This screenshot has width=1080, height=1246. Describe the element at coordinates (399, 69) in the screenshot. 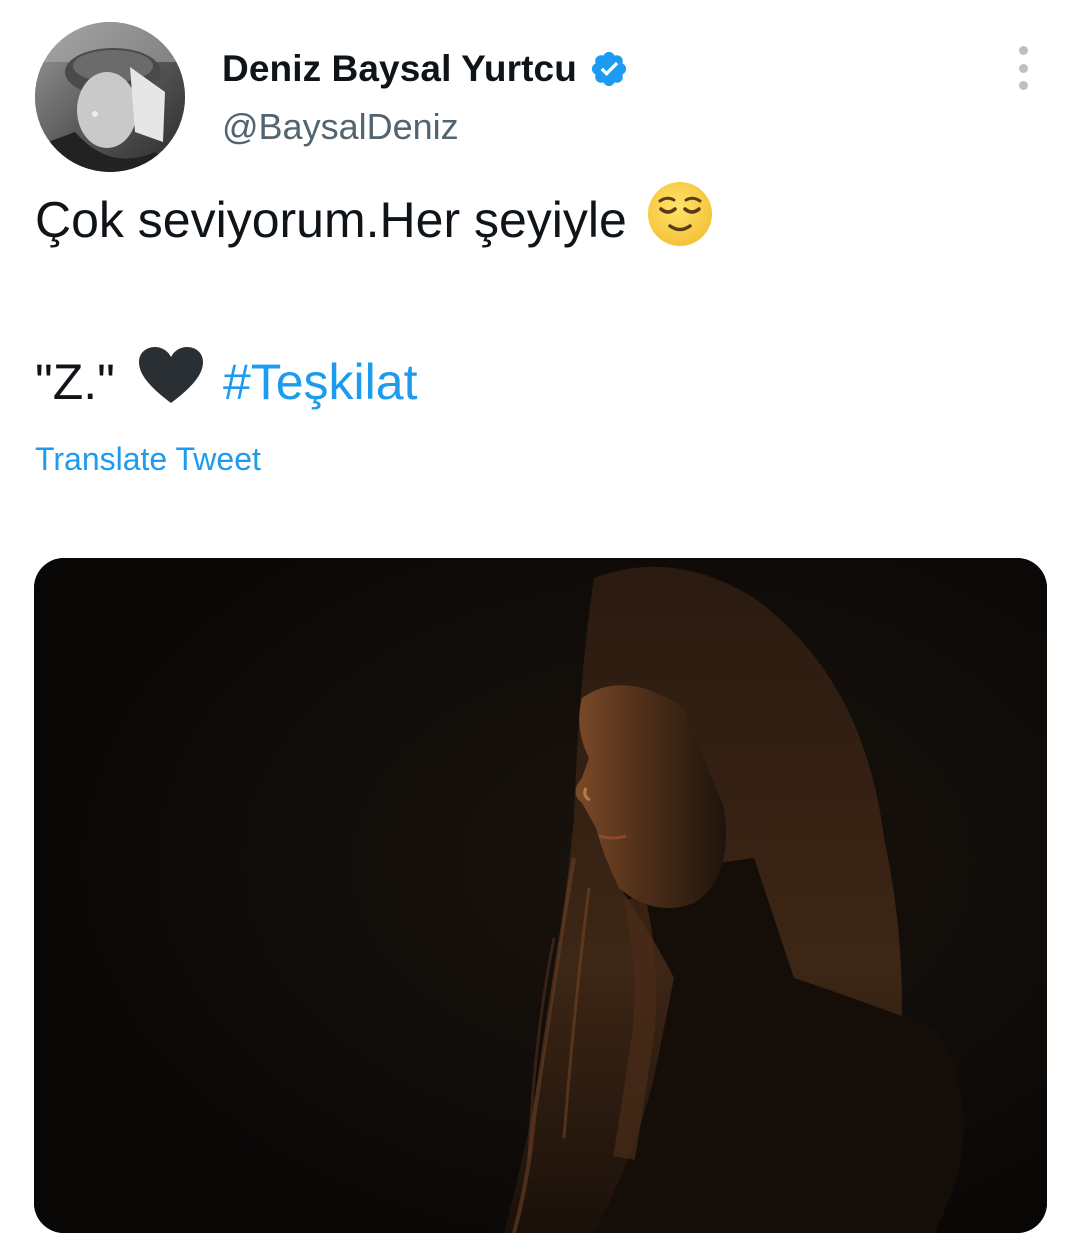

I see `display-name: Deniz Baysal Yurtcu` at that location.